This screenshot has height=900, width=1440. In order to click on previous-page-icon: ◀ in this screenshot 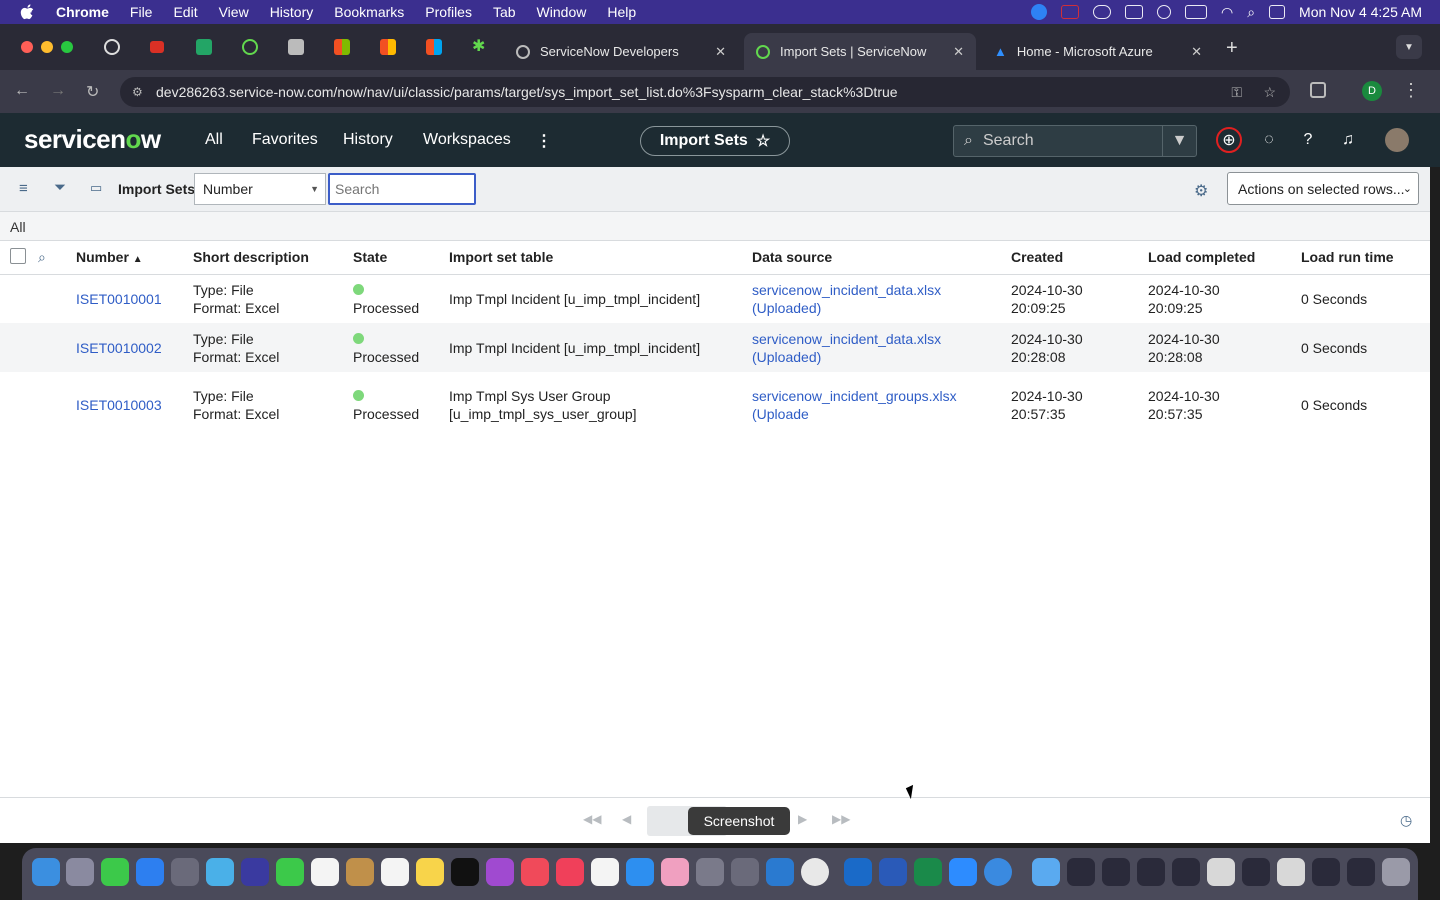, I will do `click(626, 819)`.